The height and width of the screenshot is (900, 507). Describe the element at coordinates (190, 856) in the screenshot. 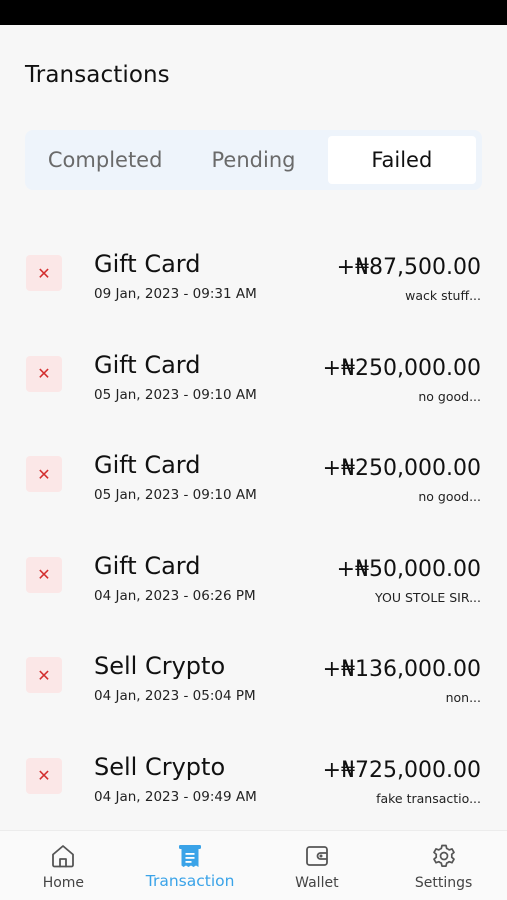

I see `receipt-icon` at that location.